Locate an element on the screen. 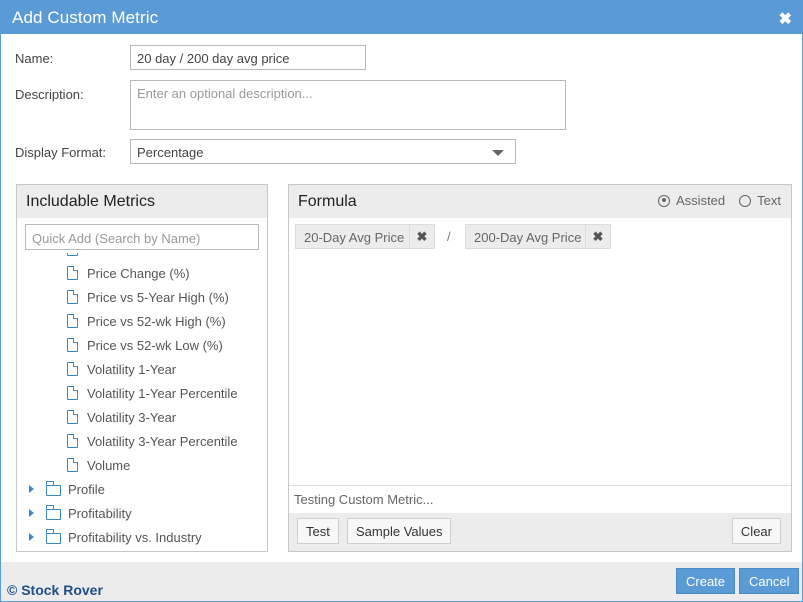  includable-metrics-header: Includable Metrics is located at coordinates (142, 201).